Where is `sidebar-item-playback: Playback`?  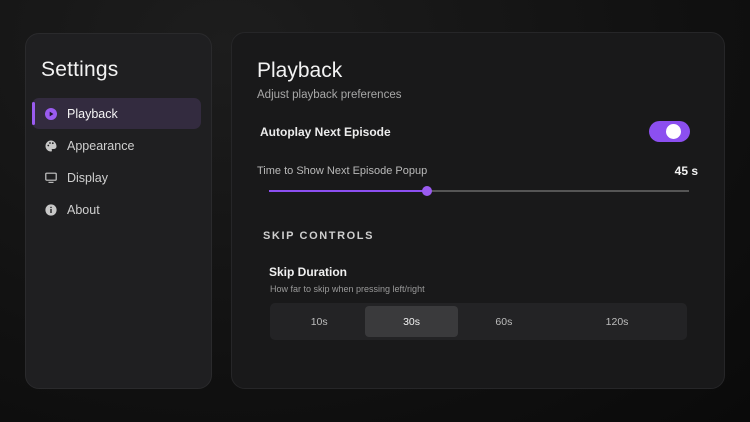
sidebar-item-playback: Playback is located at coordinates (116, 113).